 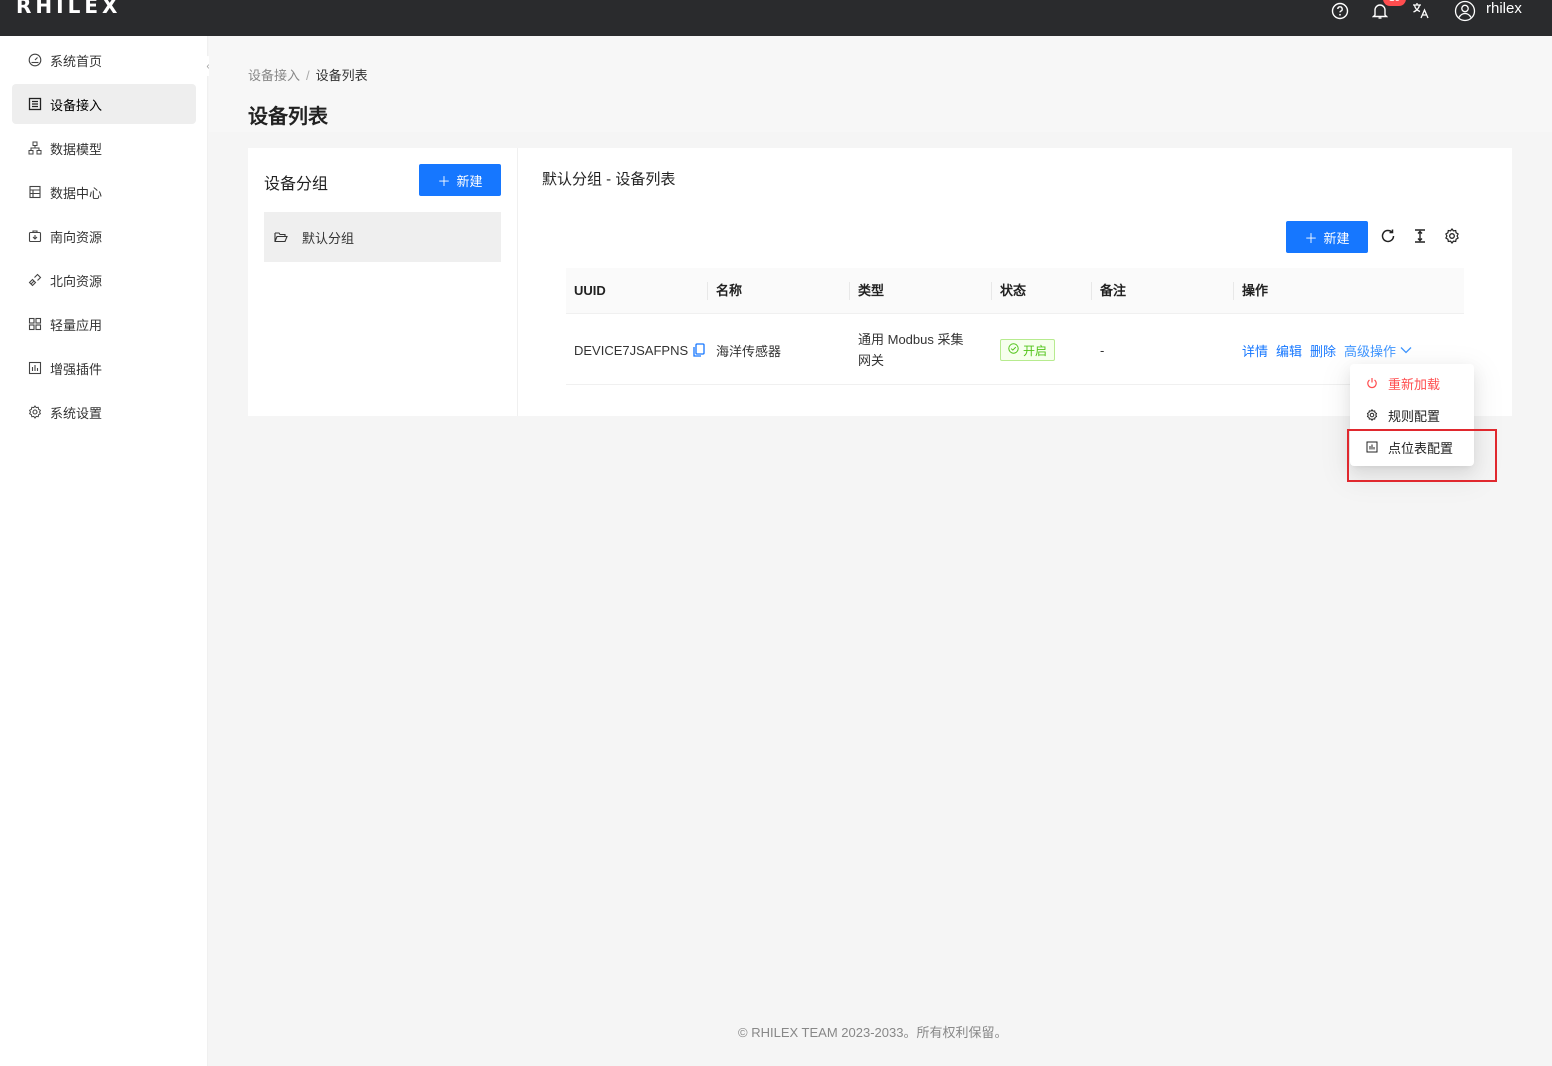 I want to click on page-title: 设备列表, so click(x=288, y=117).